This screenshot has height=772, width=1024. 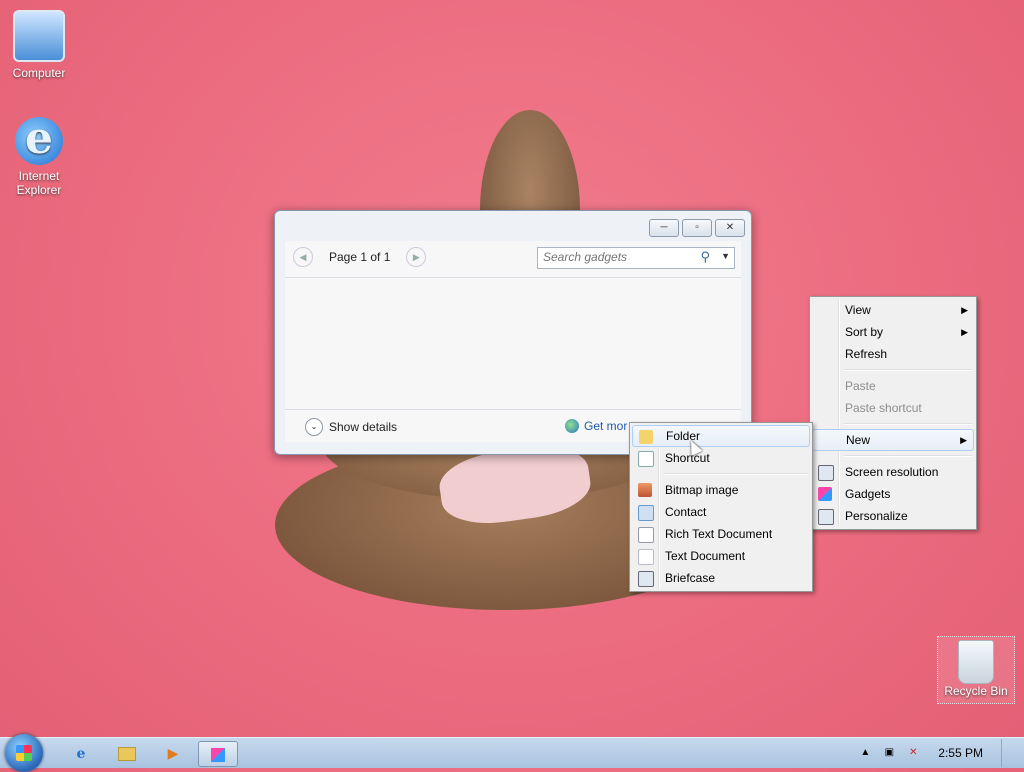 What do you see at coordinates (866, 354) in the screenshot?
I see `menu-item-label: Refresh` at bounding box center [866, 354].